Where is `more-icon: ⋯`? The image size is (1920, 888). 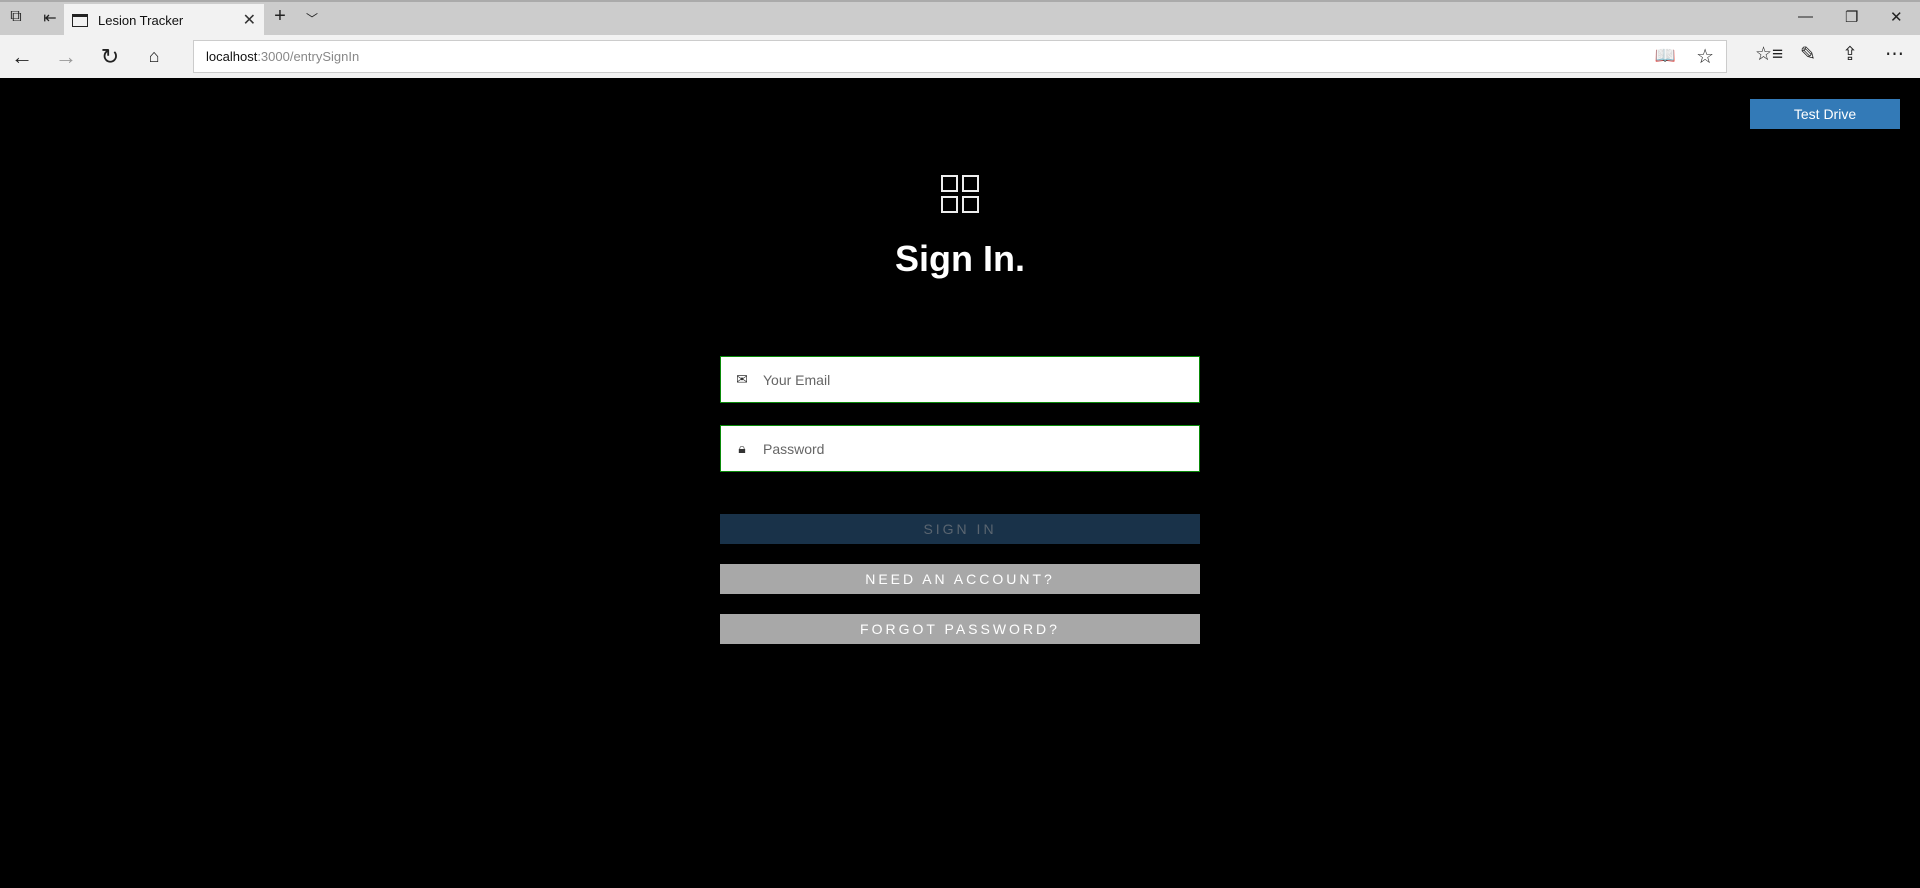 more-icon: ⋯ is located at coordinates (1894, 54).